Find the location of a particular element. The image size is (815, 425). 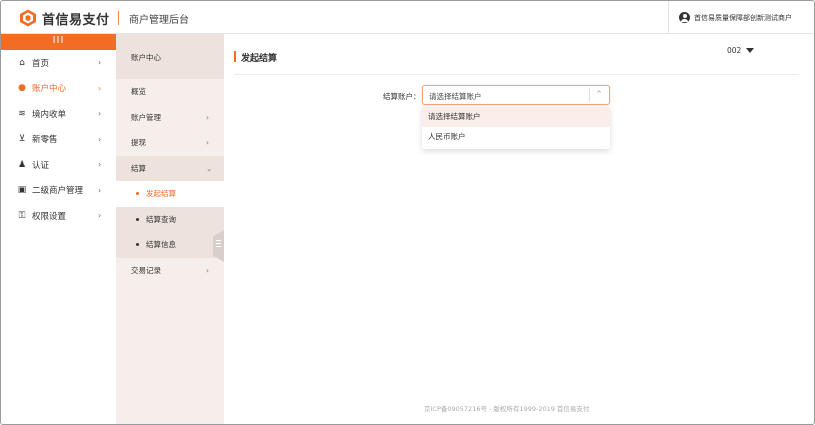

brand-logo-icon is located at coordinates (28, 18).